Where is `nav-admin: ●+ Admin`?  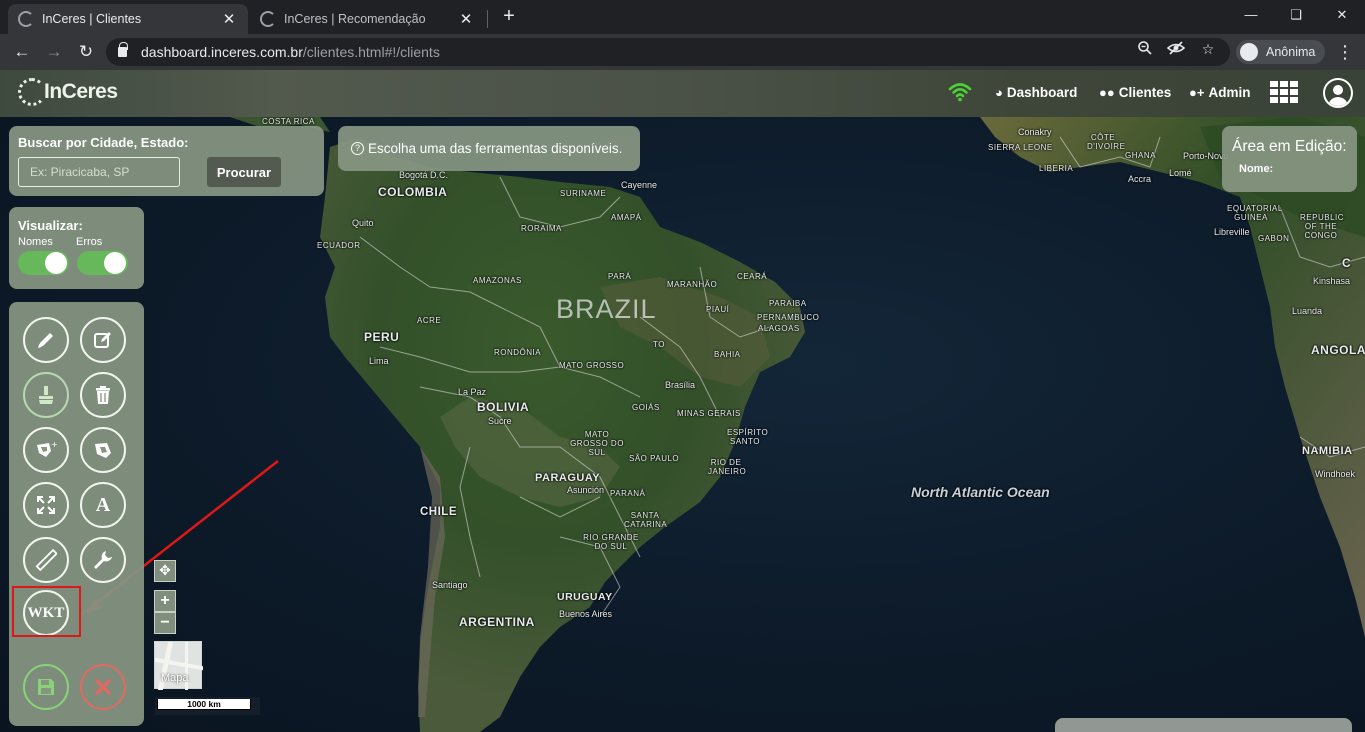
nav-admin: ●+ Admin is located at coordinates (1219, 92).